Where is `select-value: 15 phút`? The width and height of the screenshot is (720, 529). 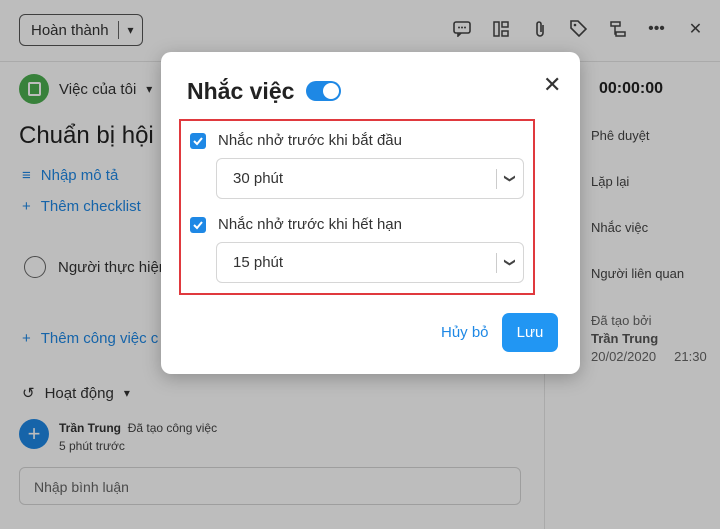 select-value: 15 phút is located at coordinates (258, 262).